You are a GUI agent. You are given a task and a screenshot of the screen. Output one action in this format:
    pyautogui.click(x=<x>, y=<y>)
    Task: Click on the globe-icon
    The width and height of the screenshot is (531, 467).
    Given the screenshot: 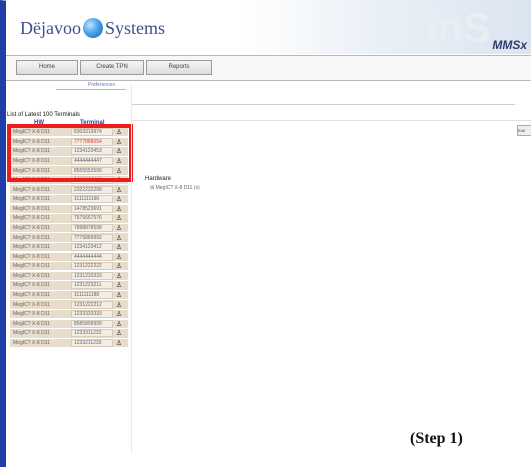 What is the action you would take?
    pyautogui.click(x=92, y=28)
    